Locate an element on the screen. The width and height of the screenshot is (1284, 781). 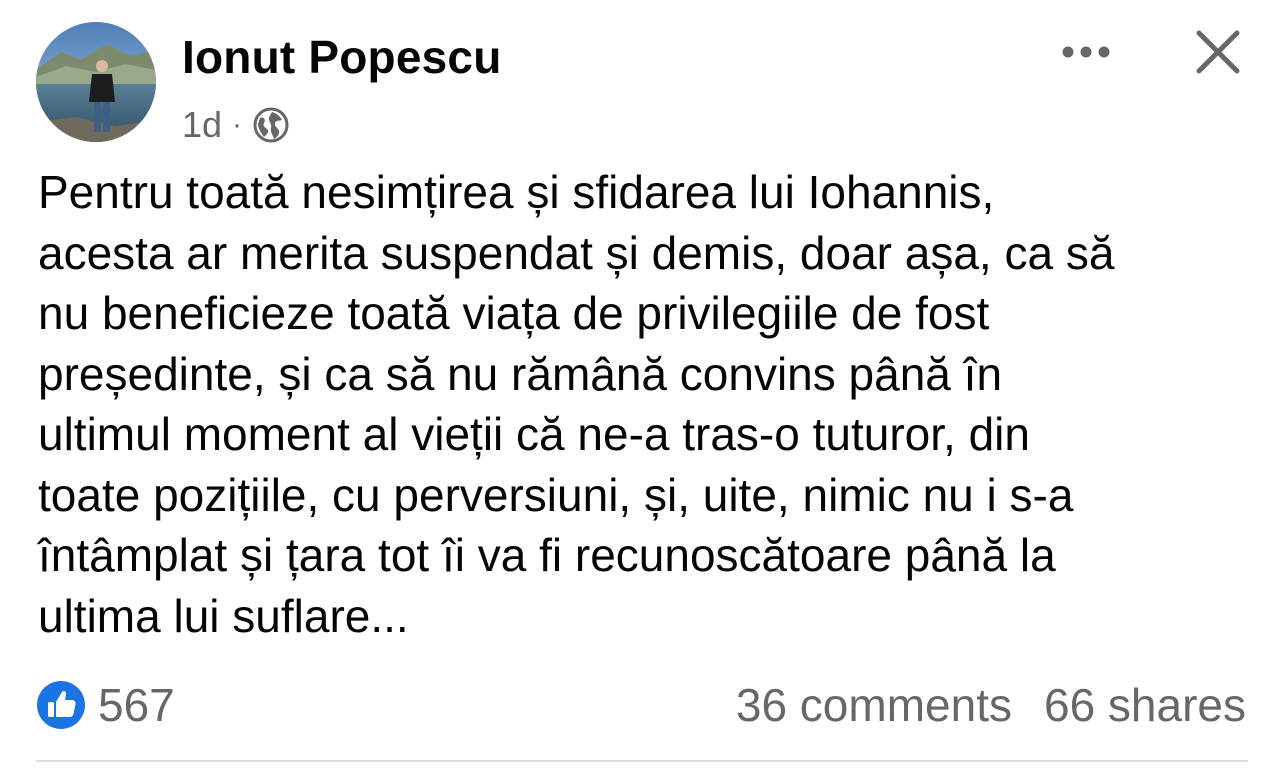
globe-icon is located at coordinates (271, 125).